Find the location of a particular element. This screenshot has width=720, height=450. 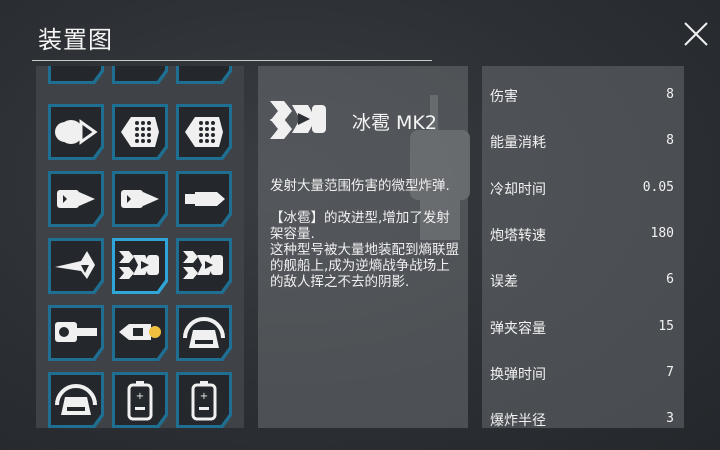

stat-row: 弹夹容量 15 is located at coordinates (583, 328).